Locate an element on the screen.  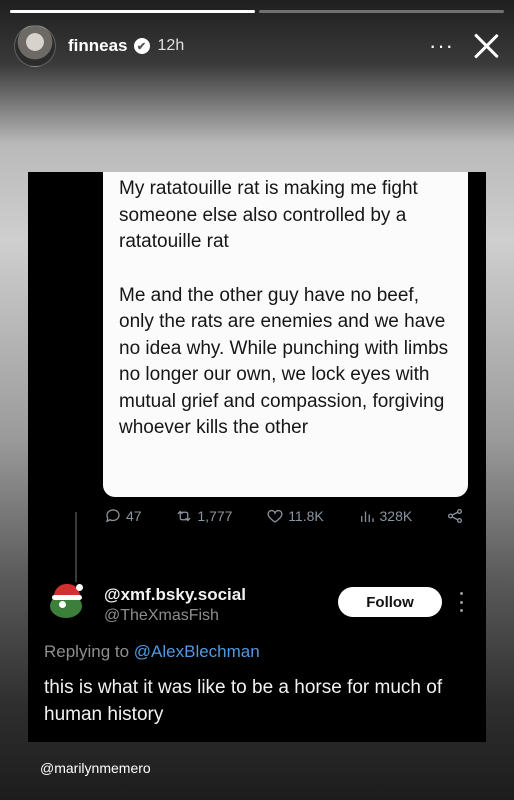
santa-hat-pompom is located at coordinates (79, 587).